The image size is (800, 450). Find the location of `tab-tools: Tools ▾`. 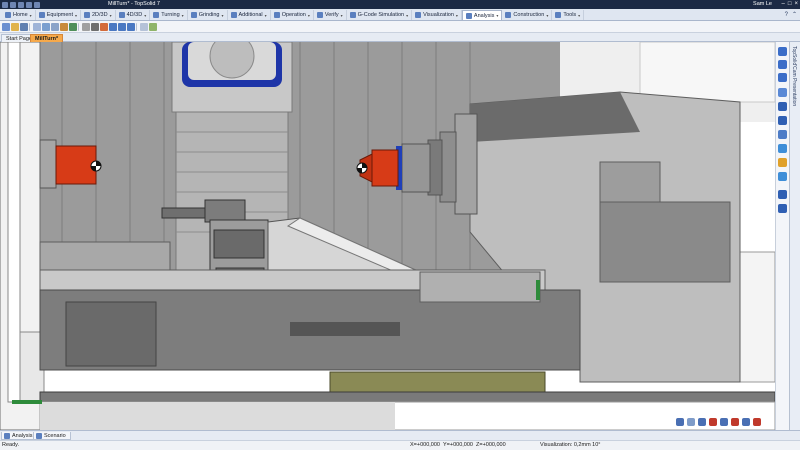

tab-tools: Tools ▾ is located at coordinates (568, 15).